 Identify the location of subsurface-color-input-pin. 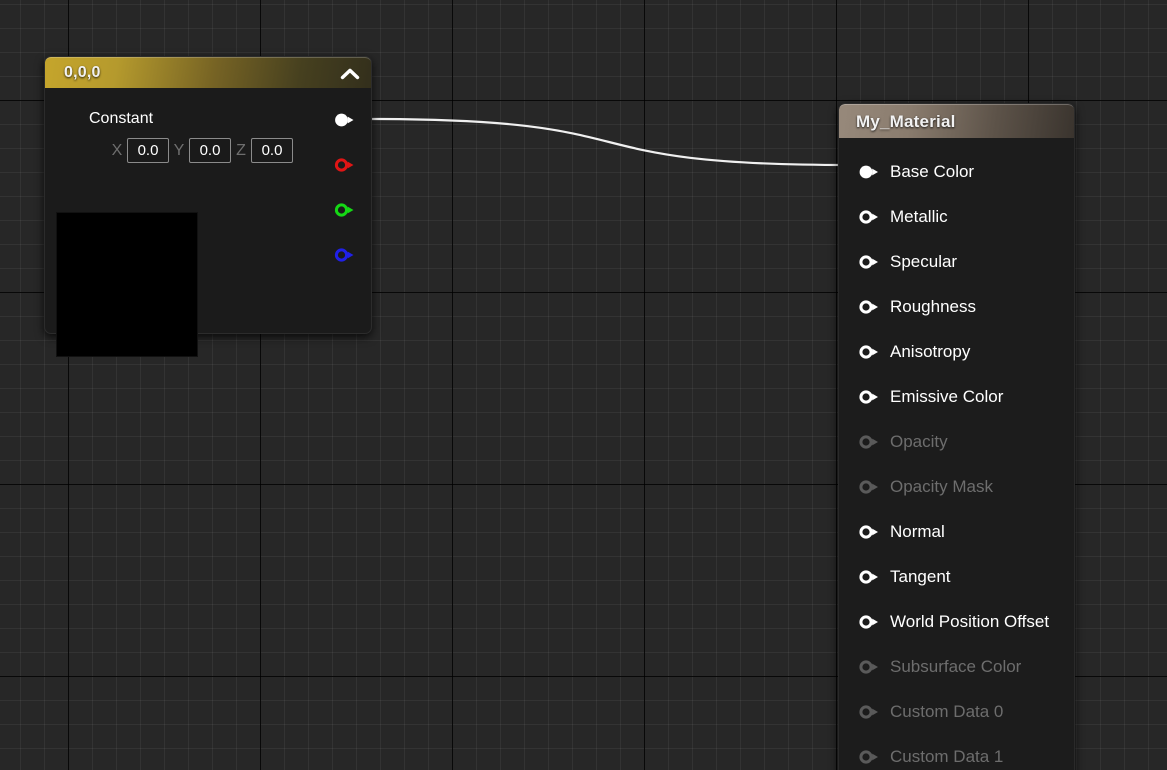
(868, 667).